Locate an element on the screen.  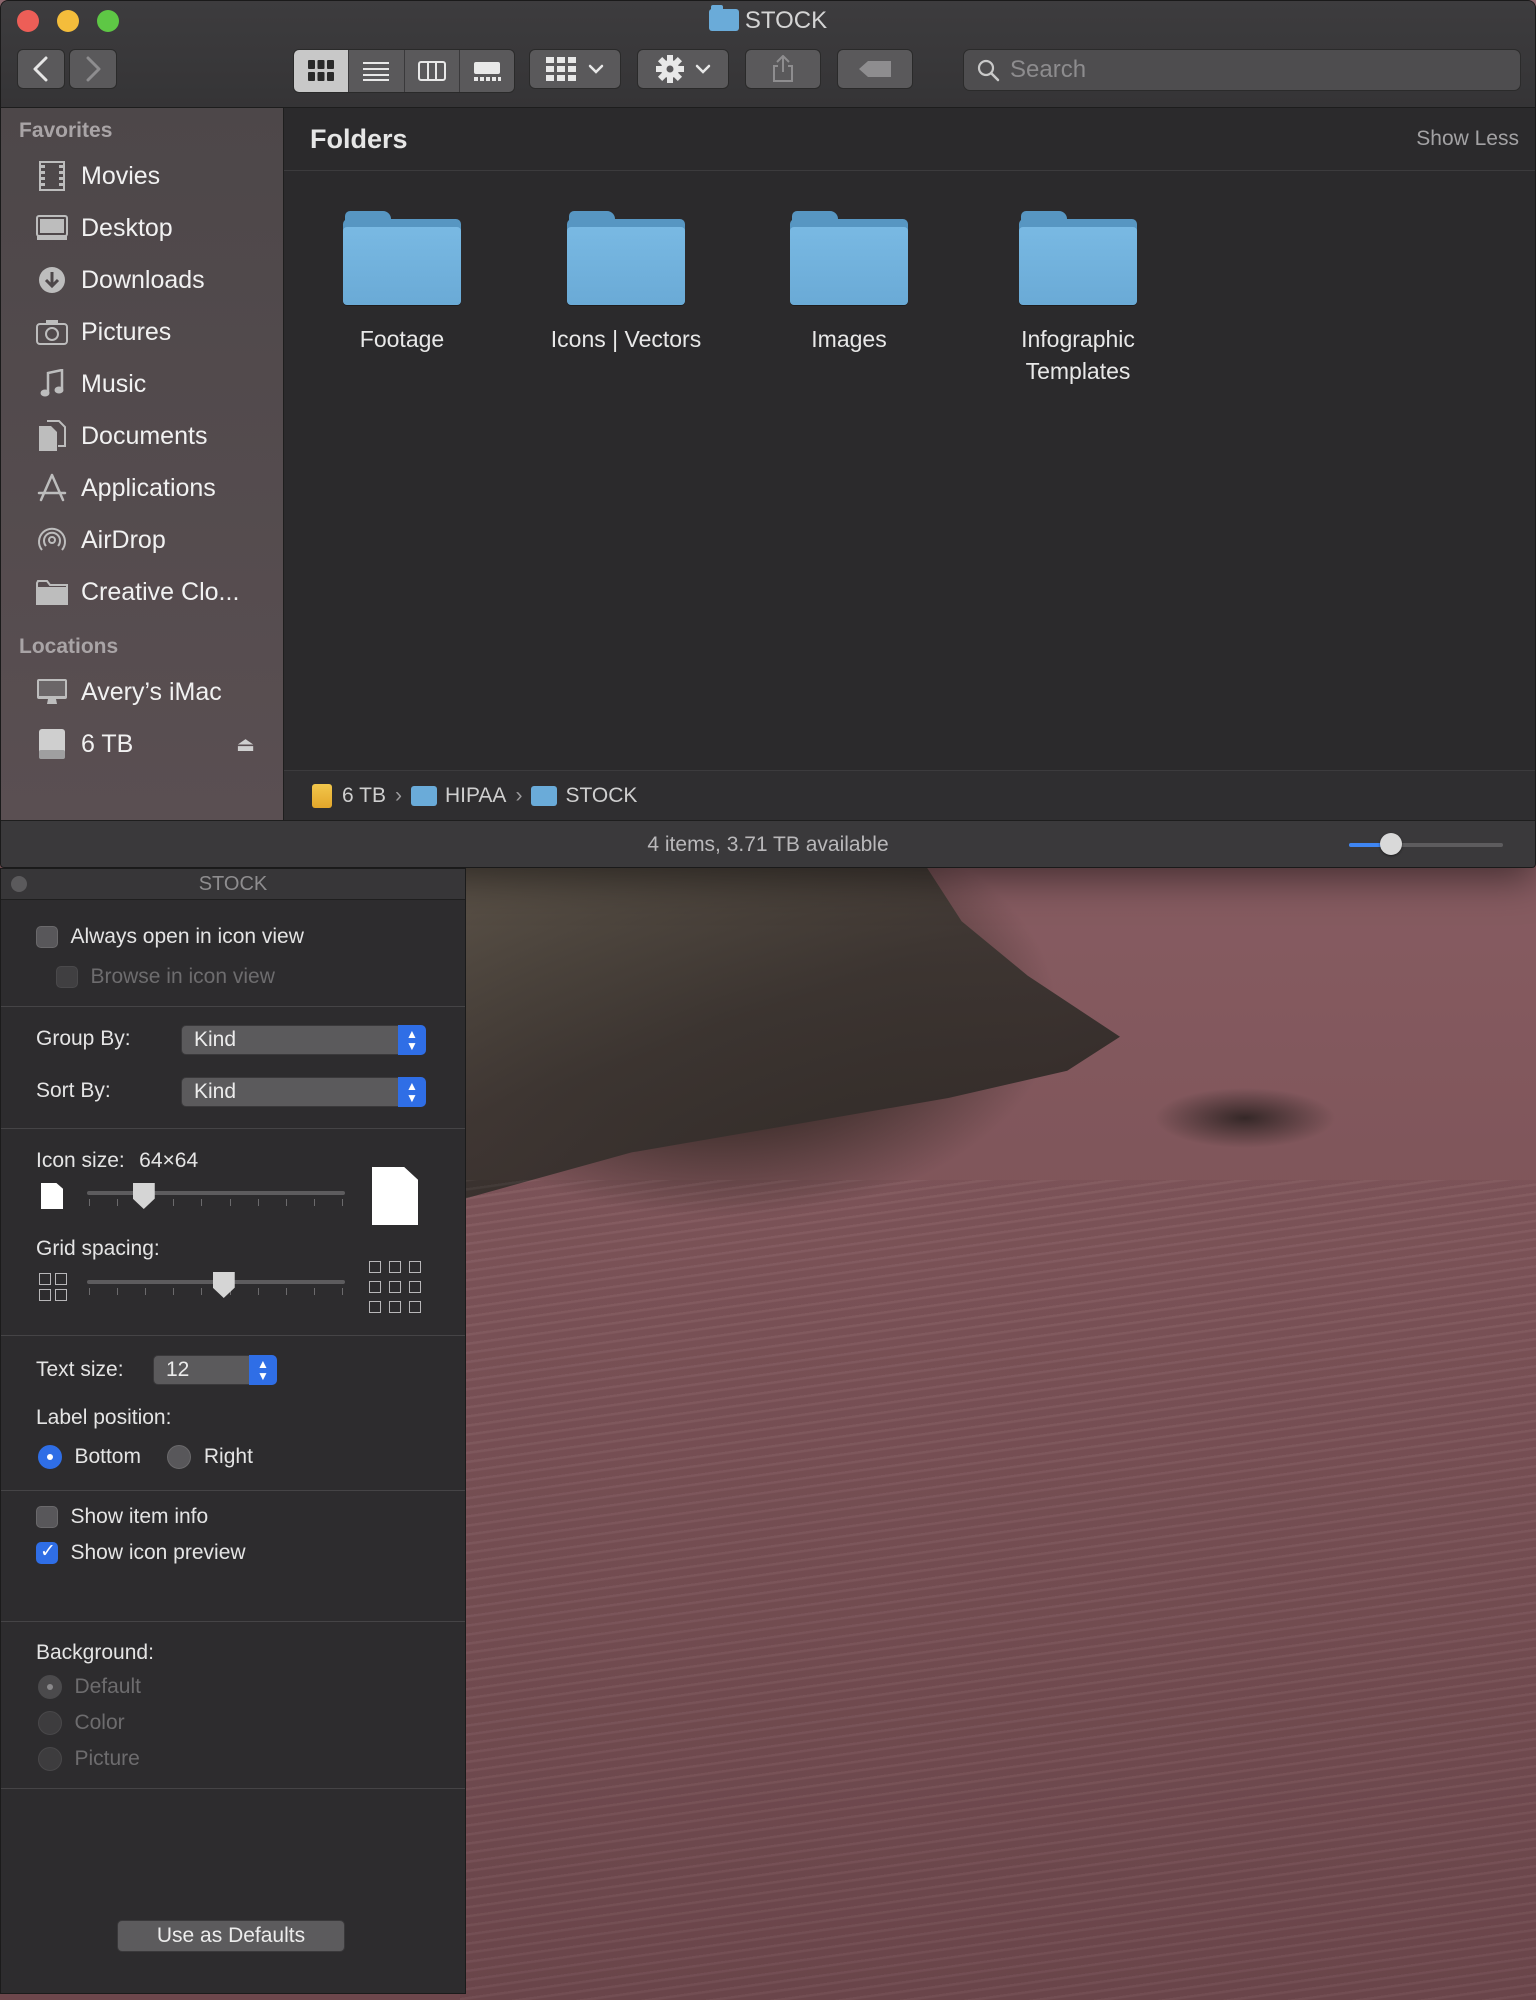
path-item-label: STOCK is located at coordinates (601, 795).